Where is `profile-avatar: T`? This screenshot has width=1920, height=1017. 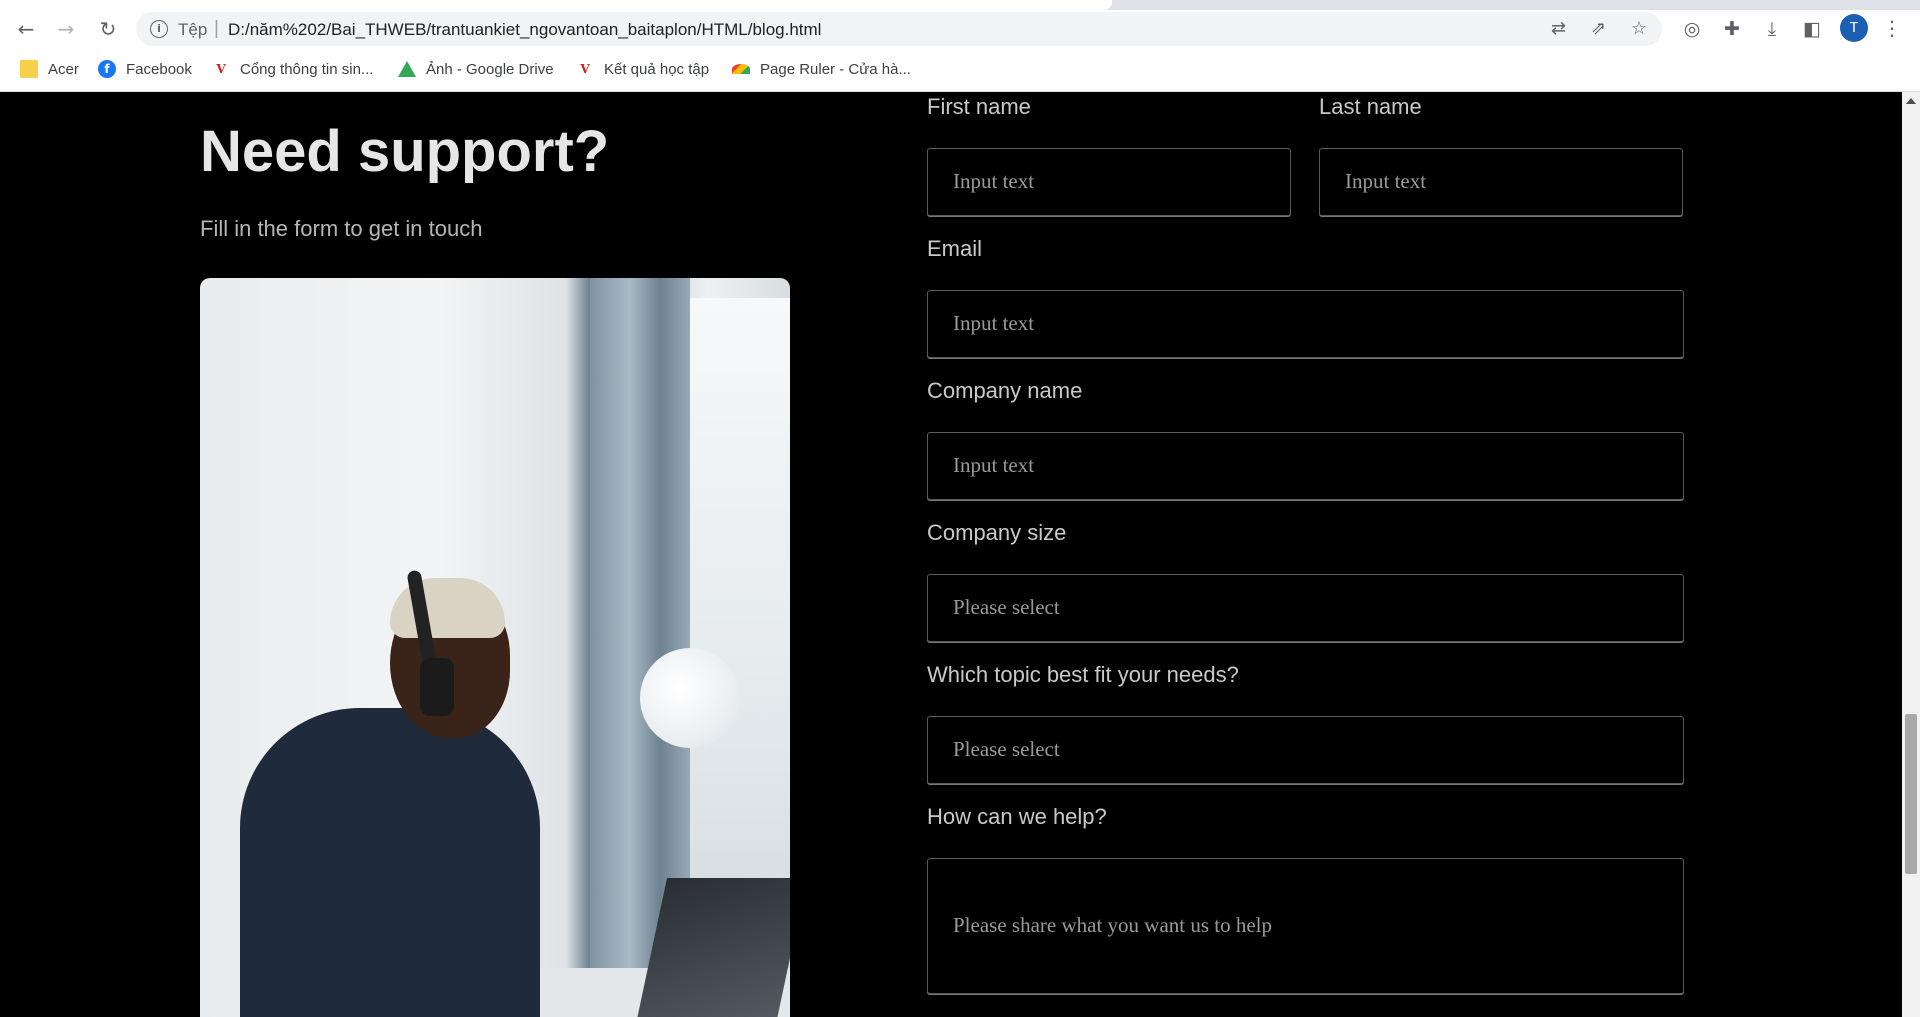 profile-avatar: T is located at coordinates (1854, 28).